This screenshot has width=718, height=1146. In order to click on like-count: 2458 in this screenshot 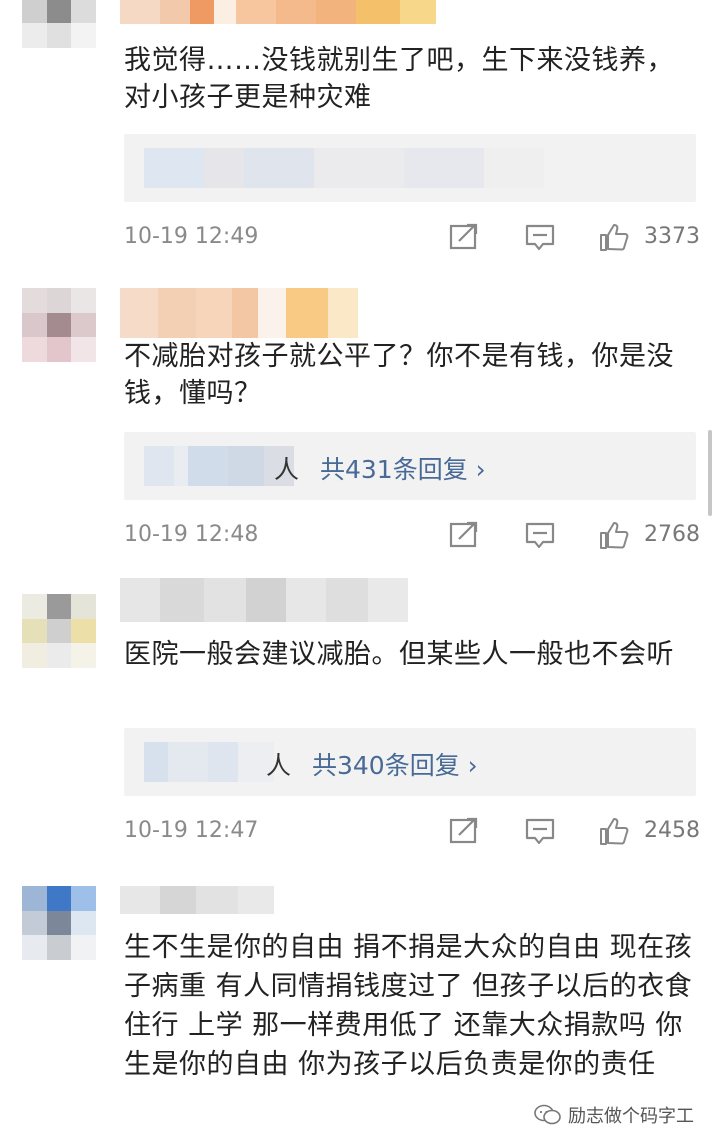, I will do `click(672, 830)`.